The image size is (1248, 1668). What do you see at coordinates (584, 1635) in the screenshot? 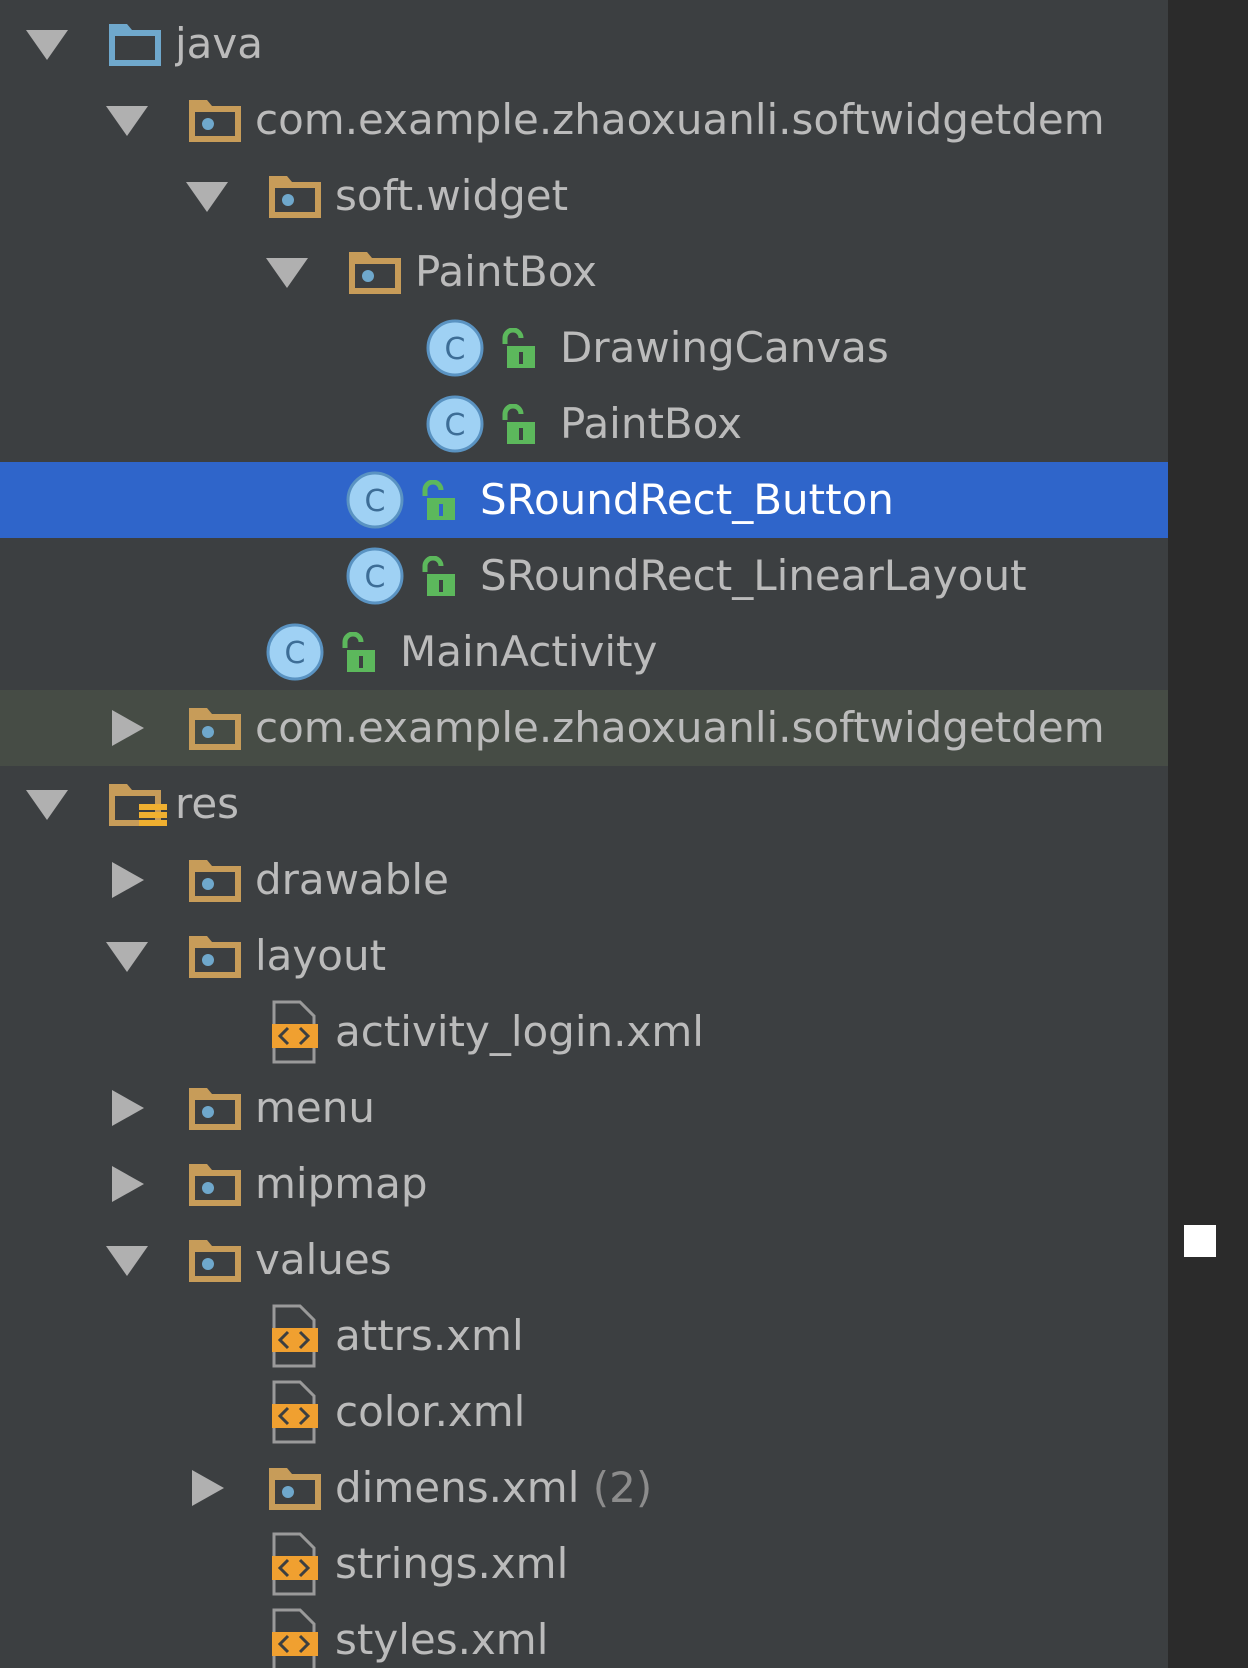
I see `tree-row-file: styles.xml` at bounding box center [584, 1635].